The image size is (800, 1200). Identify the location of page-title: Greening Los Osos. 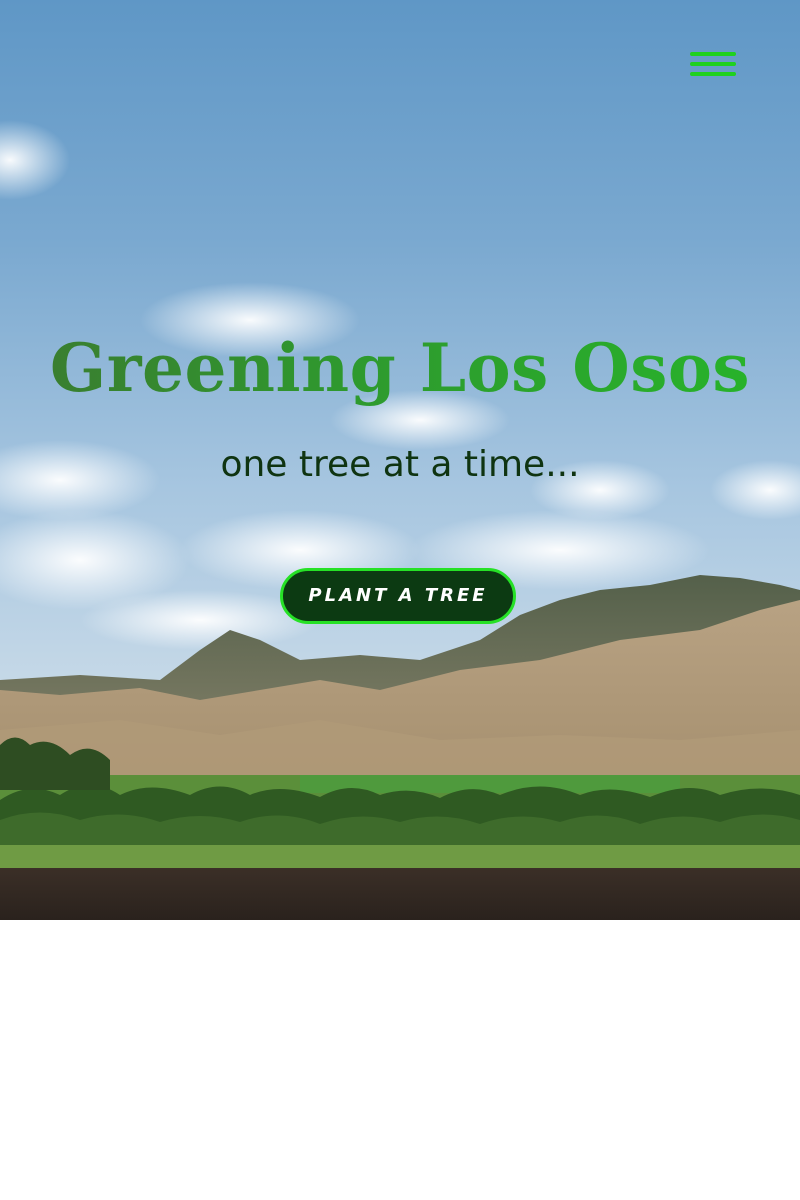
(400, 368).